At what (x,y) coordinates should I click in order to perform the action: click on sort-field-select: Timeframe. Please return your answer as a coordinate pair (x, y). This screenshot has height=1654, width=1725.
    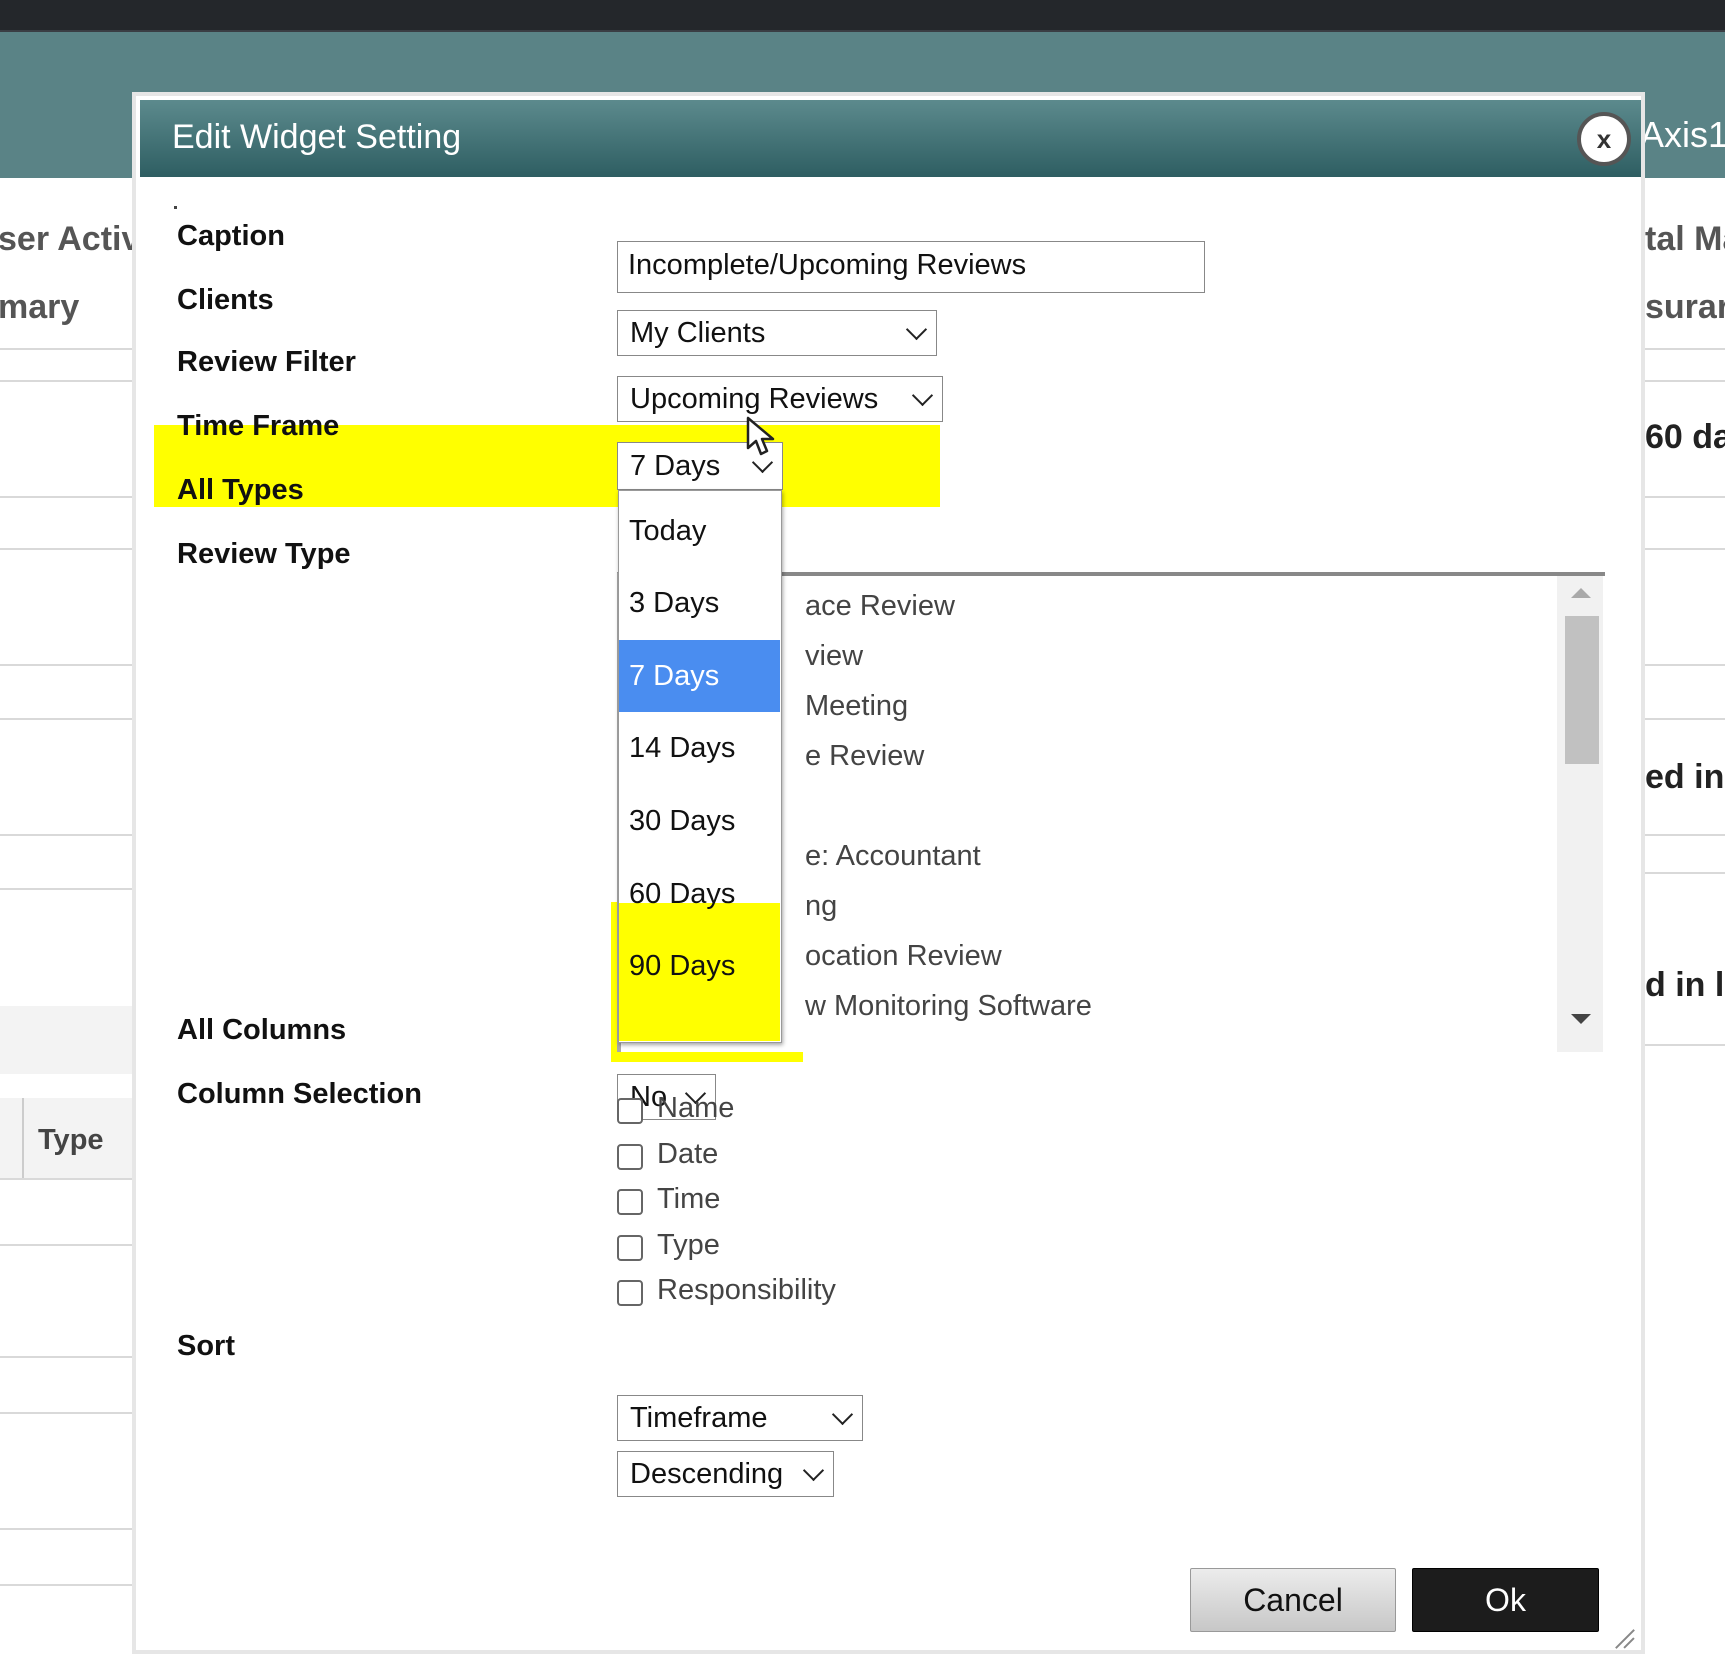
    Looking at the image, I should click on (740, 1418).